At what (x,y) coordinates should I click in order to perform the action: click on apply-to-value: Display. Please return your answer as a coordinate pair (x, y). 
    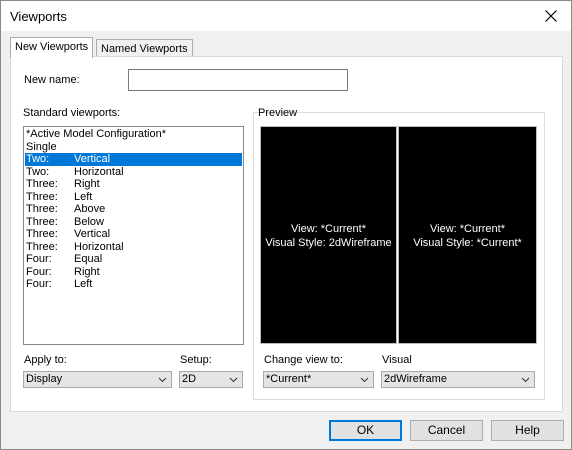
    Looking at the image, I should click on (44, 379).